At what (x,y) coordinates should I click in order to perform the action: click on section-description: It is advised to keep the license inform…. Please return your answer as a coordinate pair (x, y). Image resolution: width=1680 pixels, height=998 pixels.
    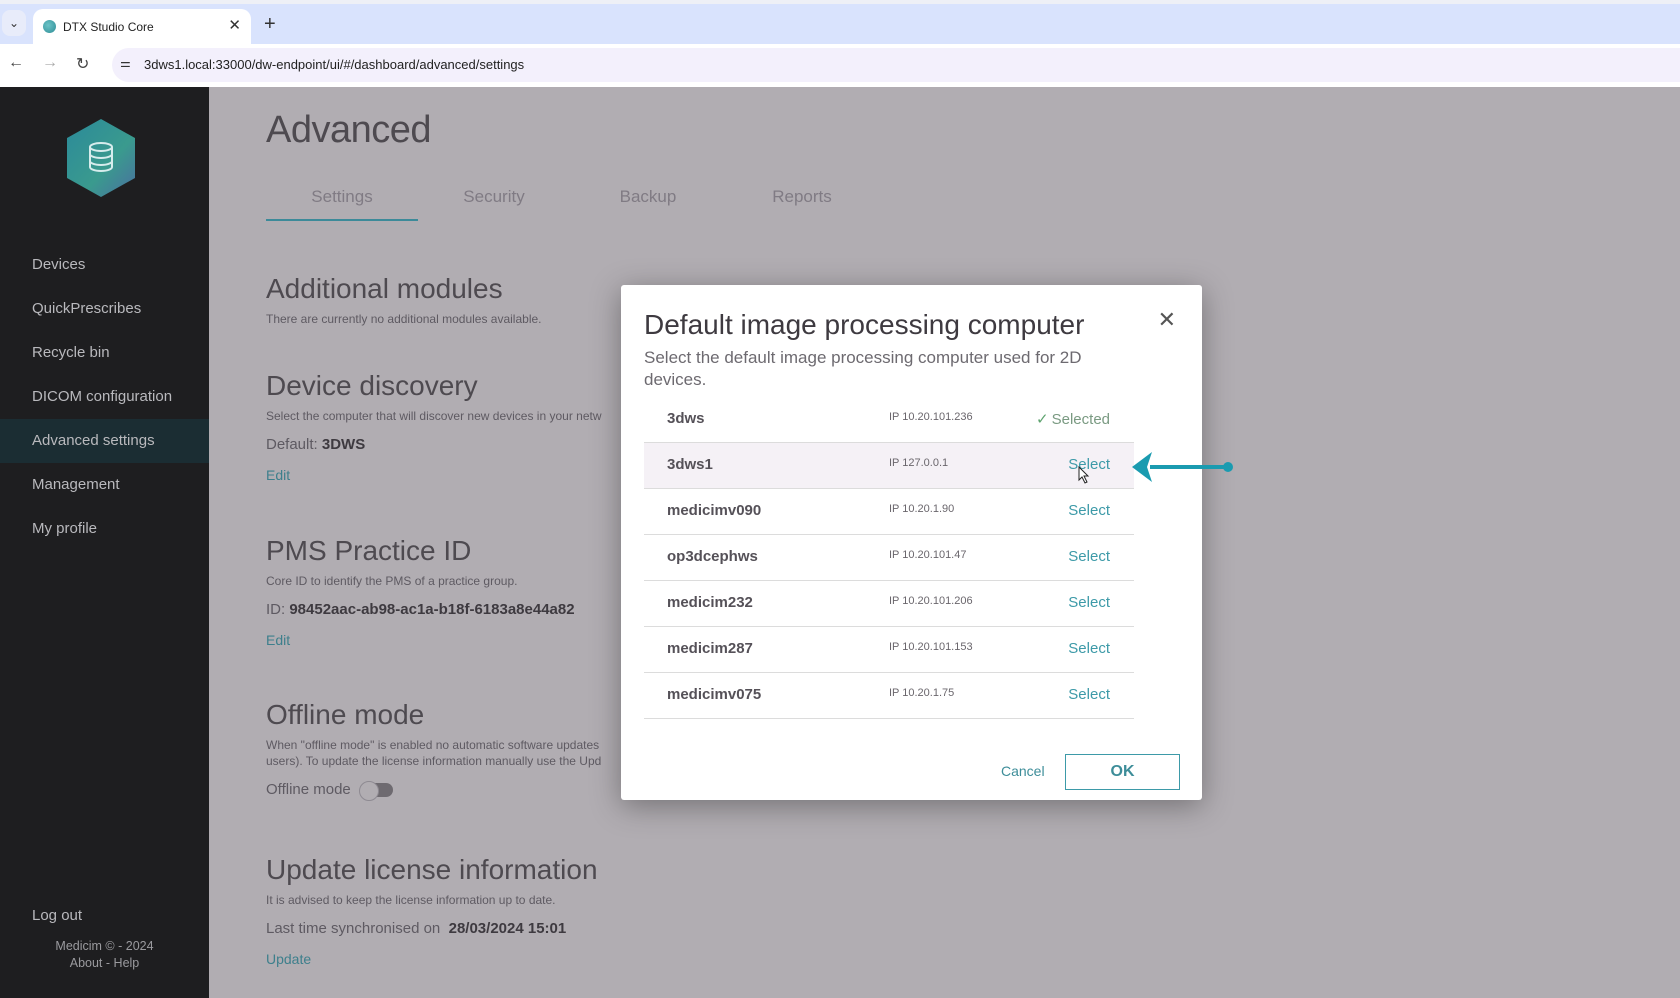
    Looking at the image, I should click on (411, 900).